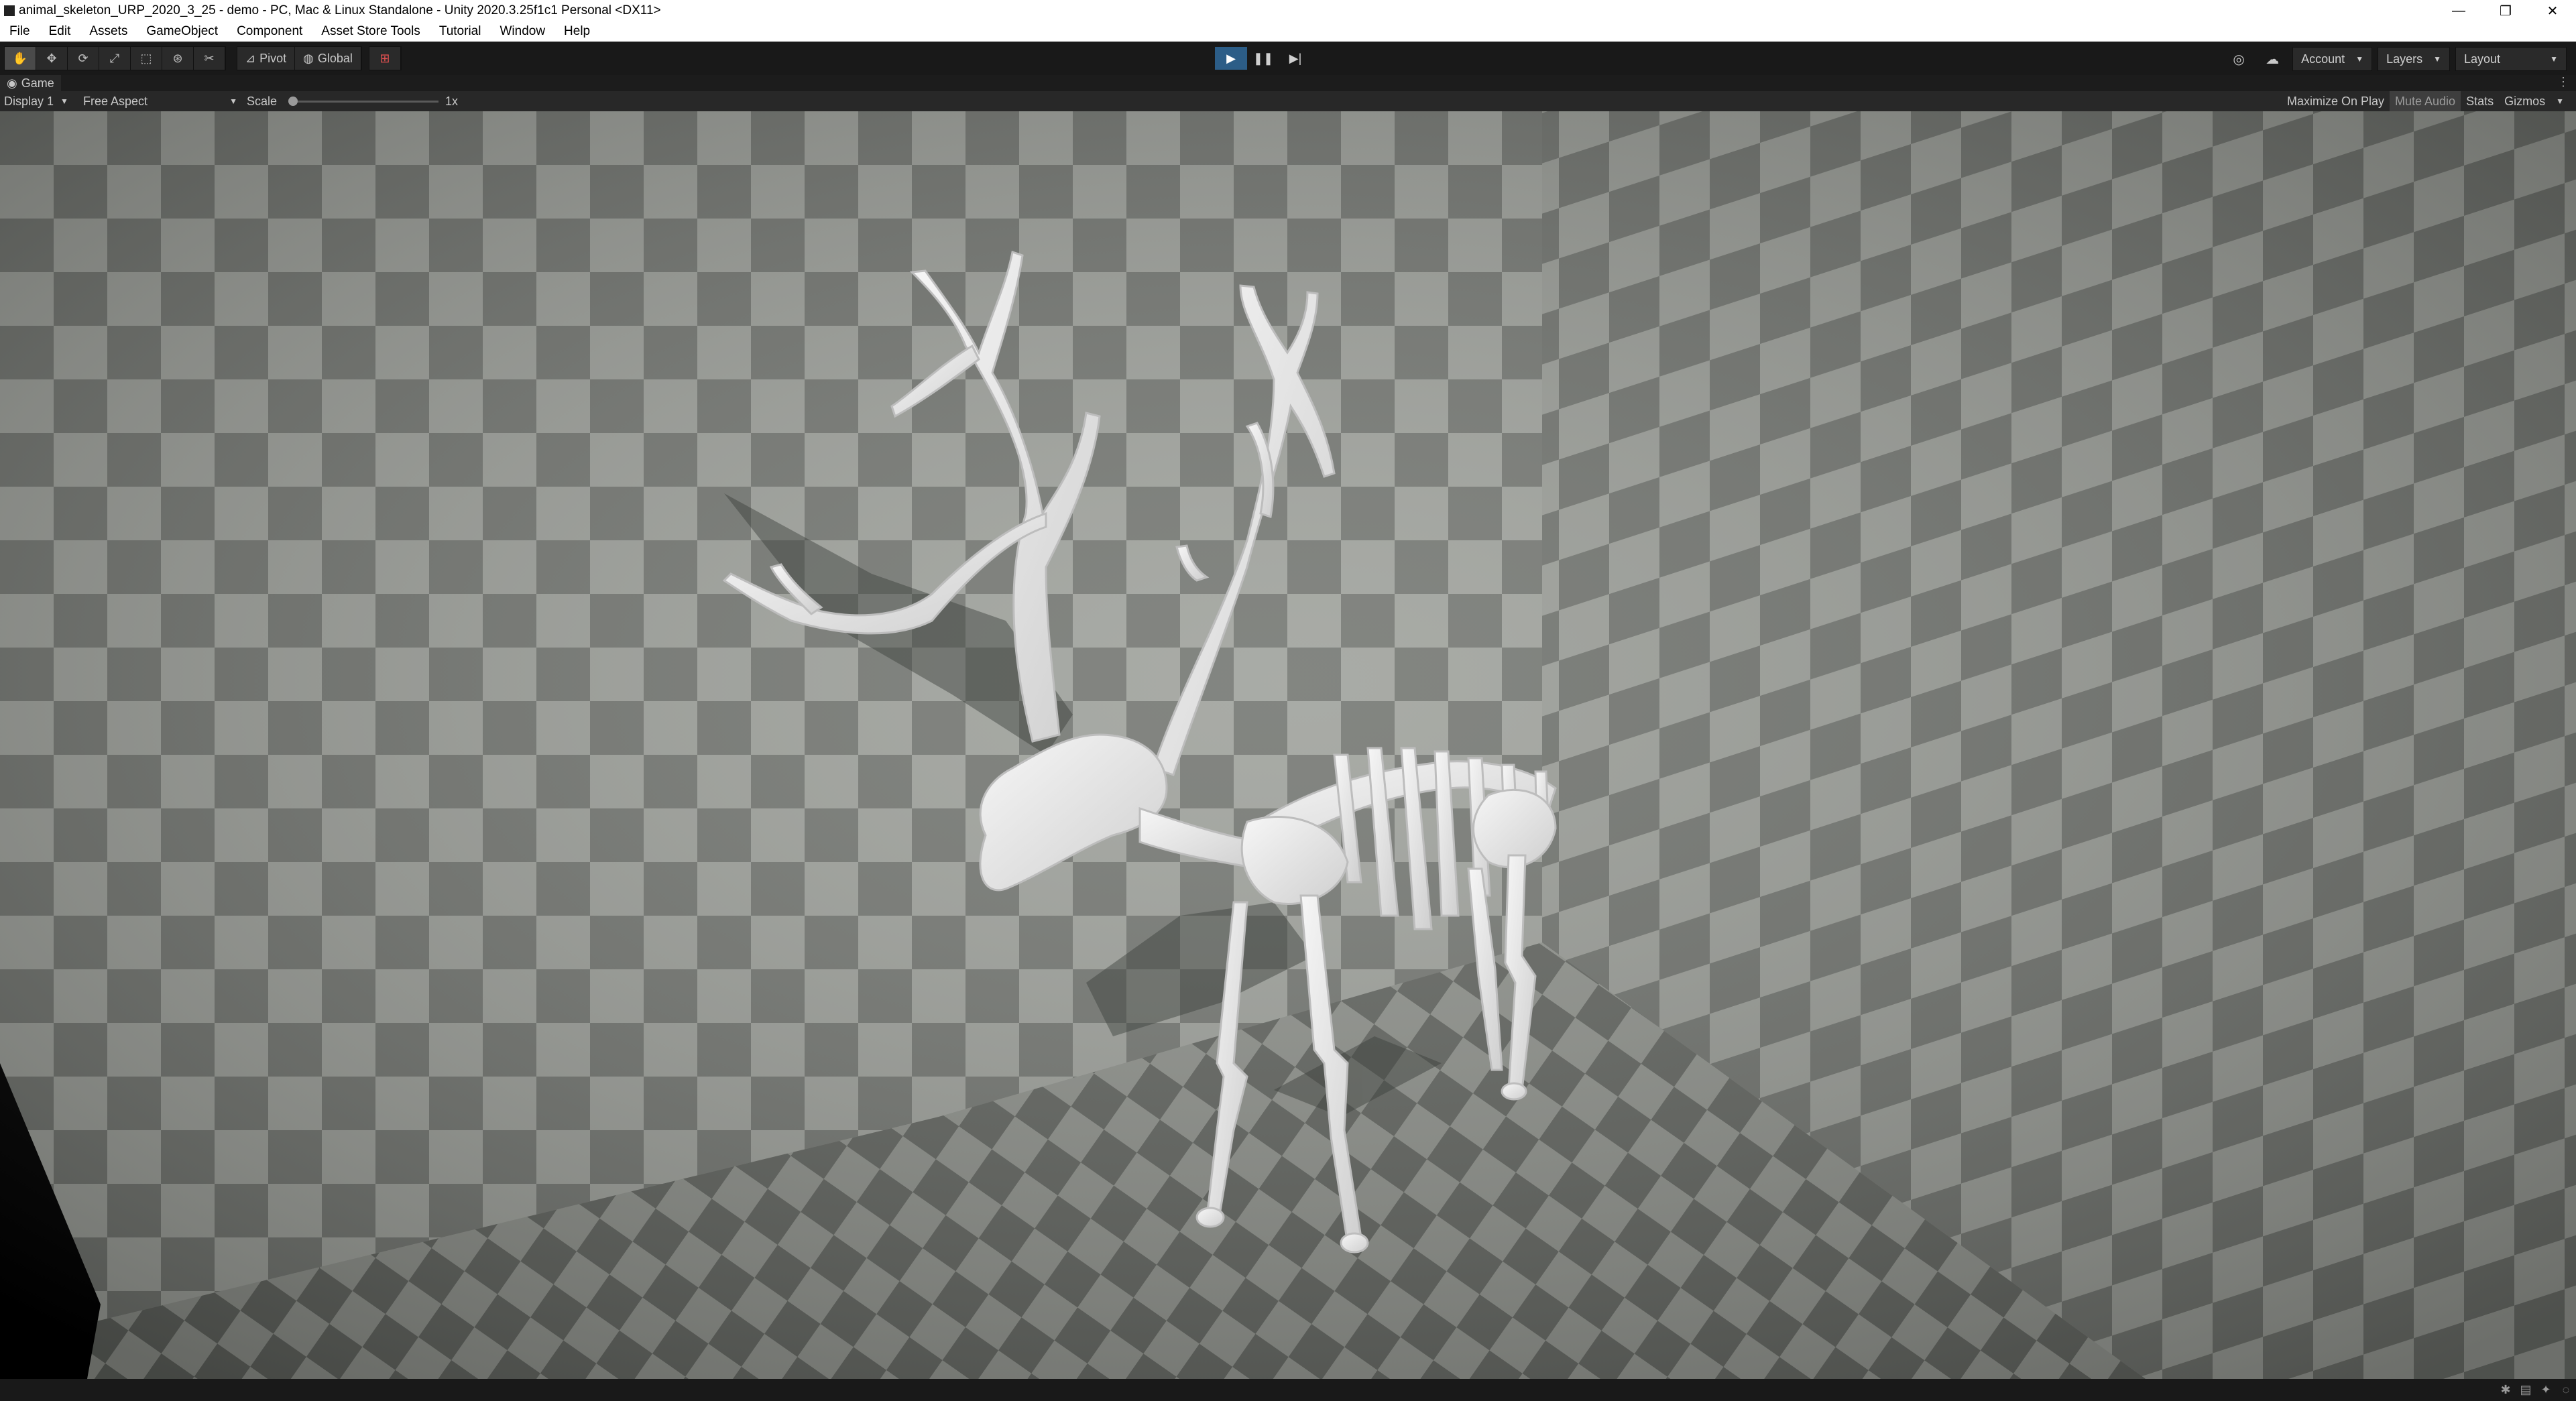  I want to click on scale-value: 1x, so click(452, 101).